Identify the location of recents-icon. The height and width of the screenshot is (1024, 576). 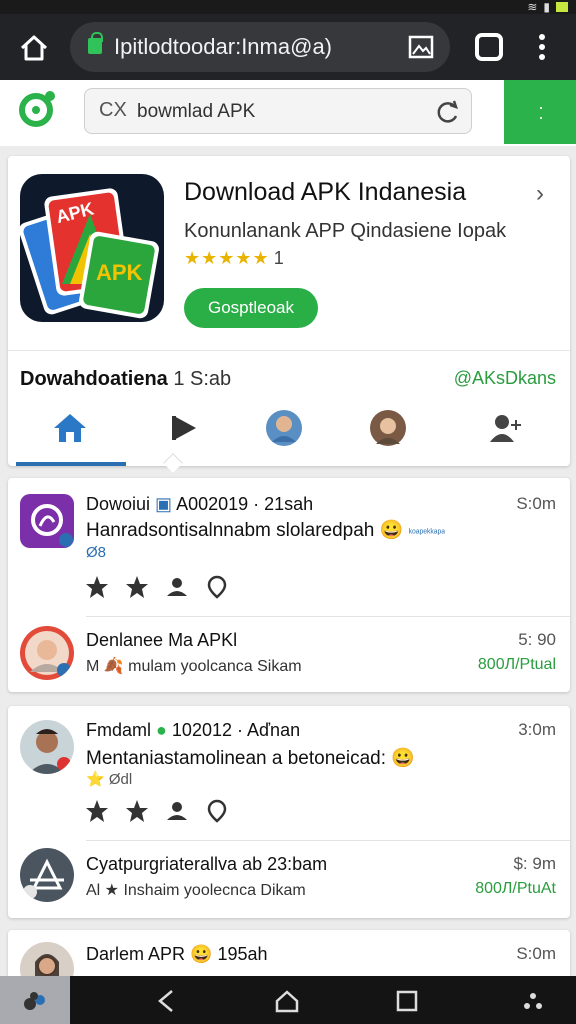
(407, 1001).